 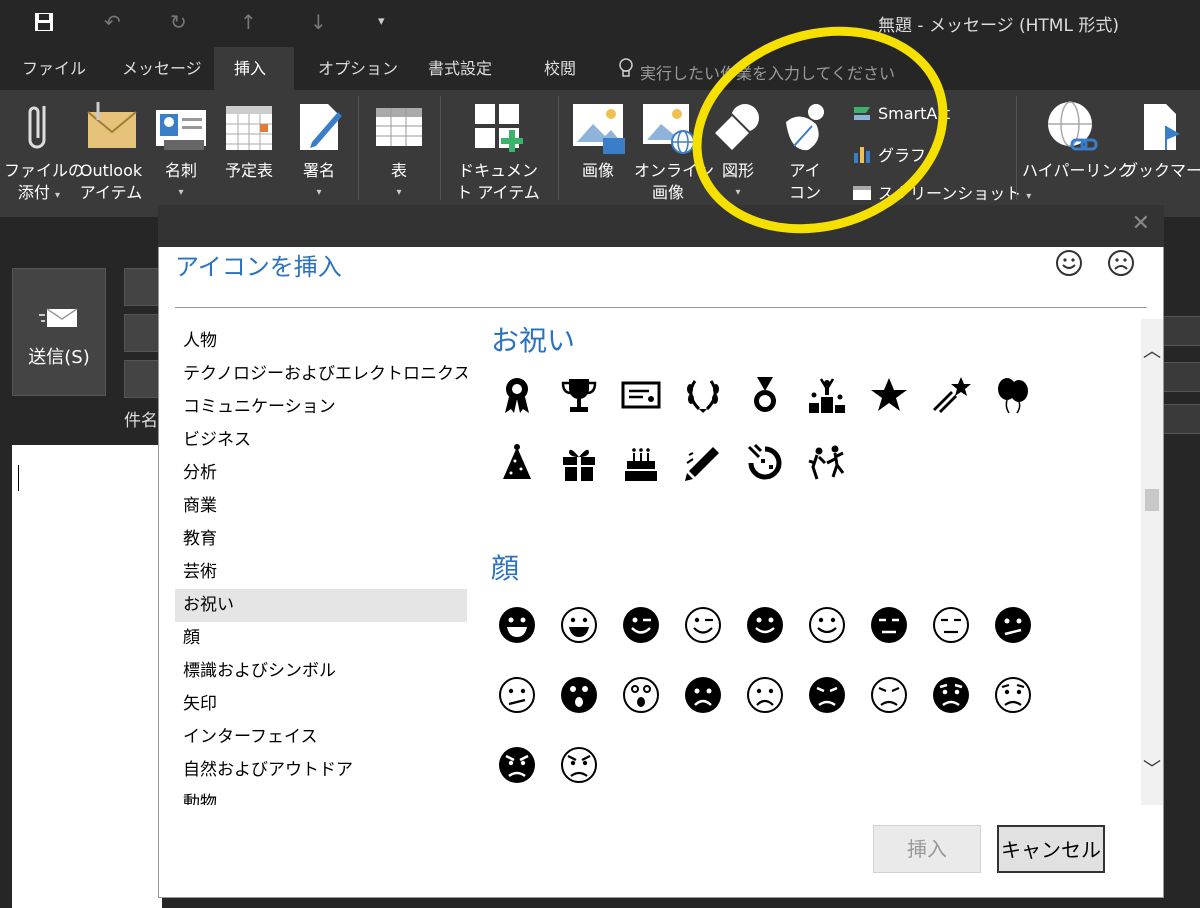 What do you see at coordinates (321, 407) in the screenshot?
I see `category-item: コミュニケーション` at bounding box center [321, 407].